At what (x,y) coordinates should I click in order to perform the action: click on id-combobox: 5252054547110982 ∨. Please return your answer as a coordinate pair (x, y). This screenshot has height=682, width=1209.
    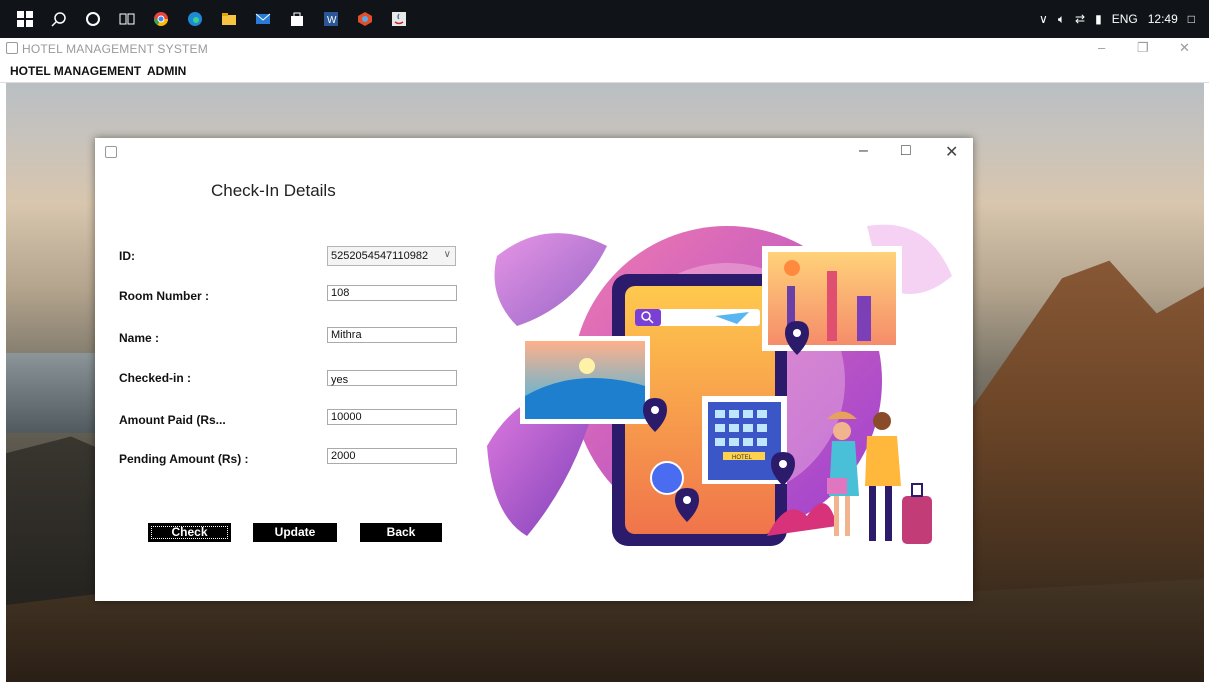
    Looking at the image, I should click on (391, 256).